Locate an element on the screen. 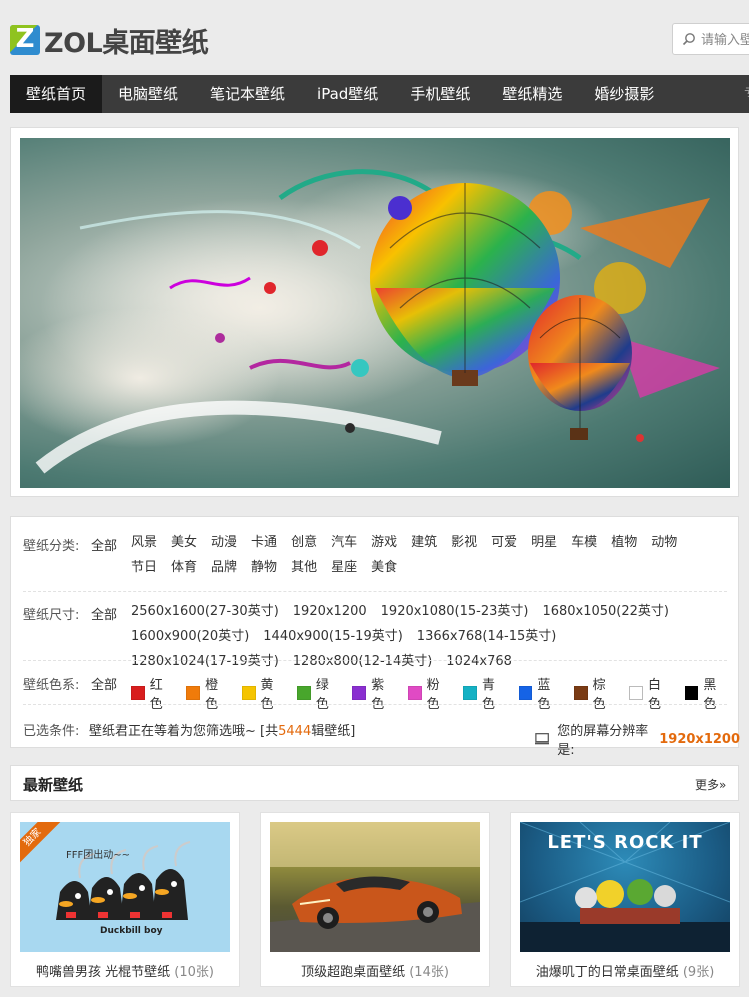 The width and height of the screenshot is (749, 997). nav-item-ipad: iPad壁纸 is located at coordinates (347, 94).